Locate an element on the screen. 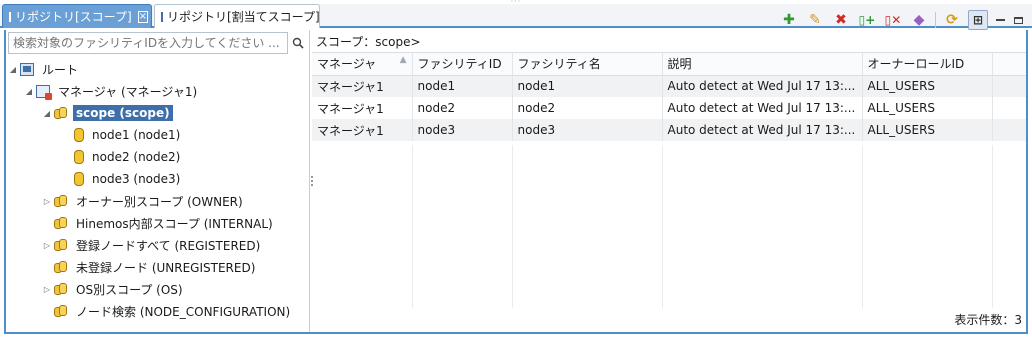  display-count-label: 表示件数：3 is located at coordinates (988, 320).